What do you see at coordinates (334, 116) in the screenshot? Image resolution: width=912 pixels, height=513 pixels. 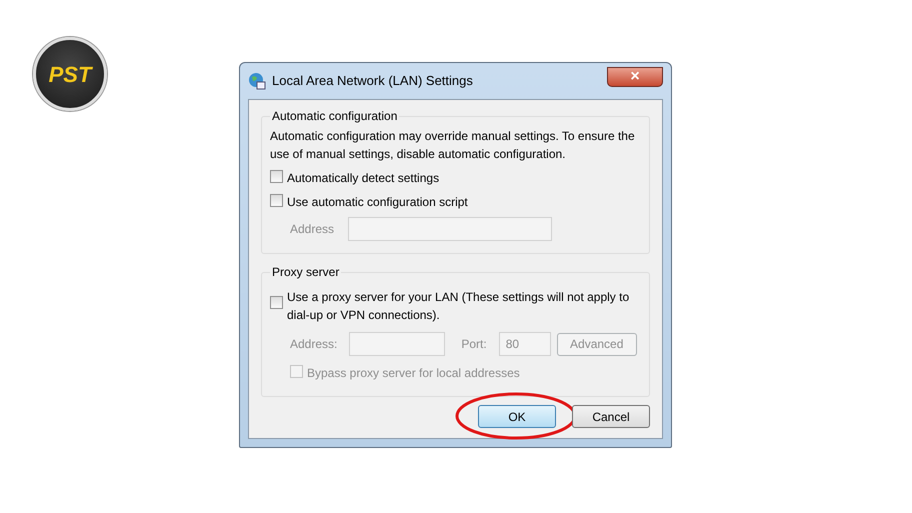 I see `group-label: Automatic configuration` at bounding box center [334, 116].